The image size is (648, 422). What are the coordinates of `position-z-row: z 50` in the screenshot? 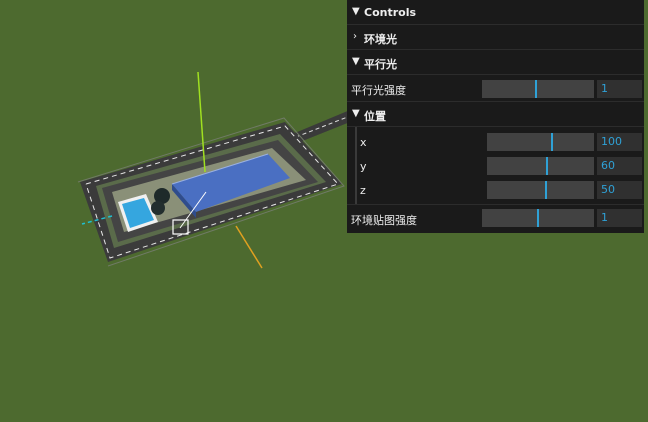 It's located at (495, 192).